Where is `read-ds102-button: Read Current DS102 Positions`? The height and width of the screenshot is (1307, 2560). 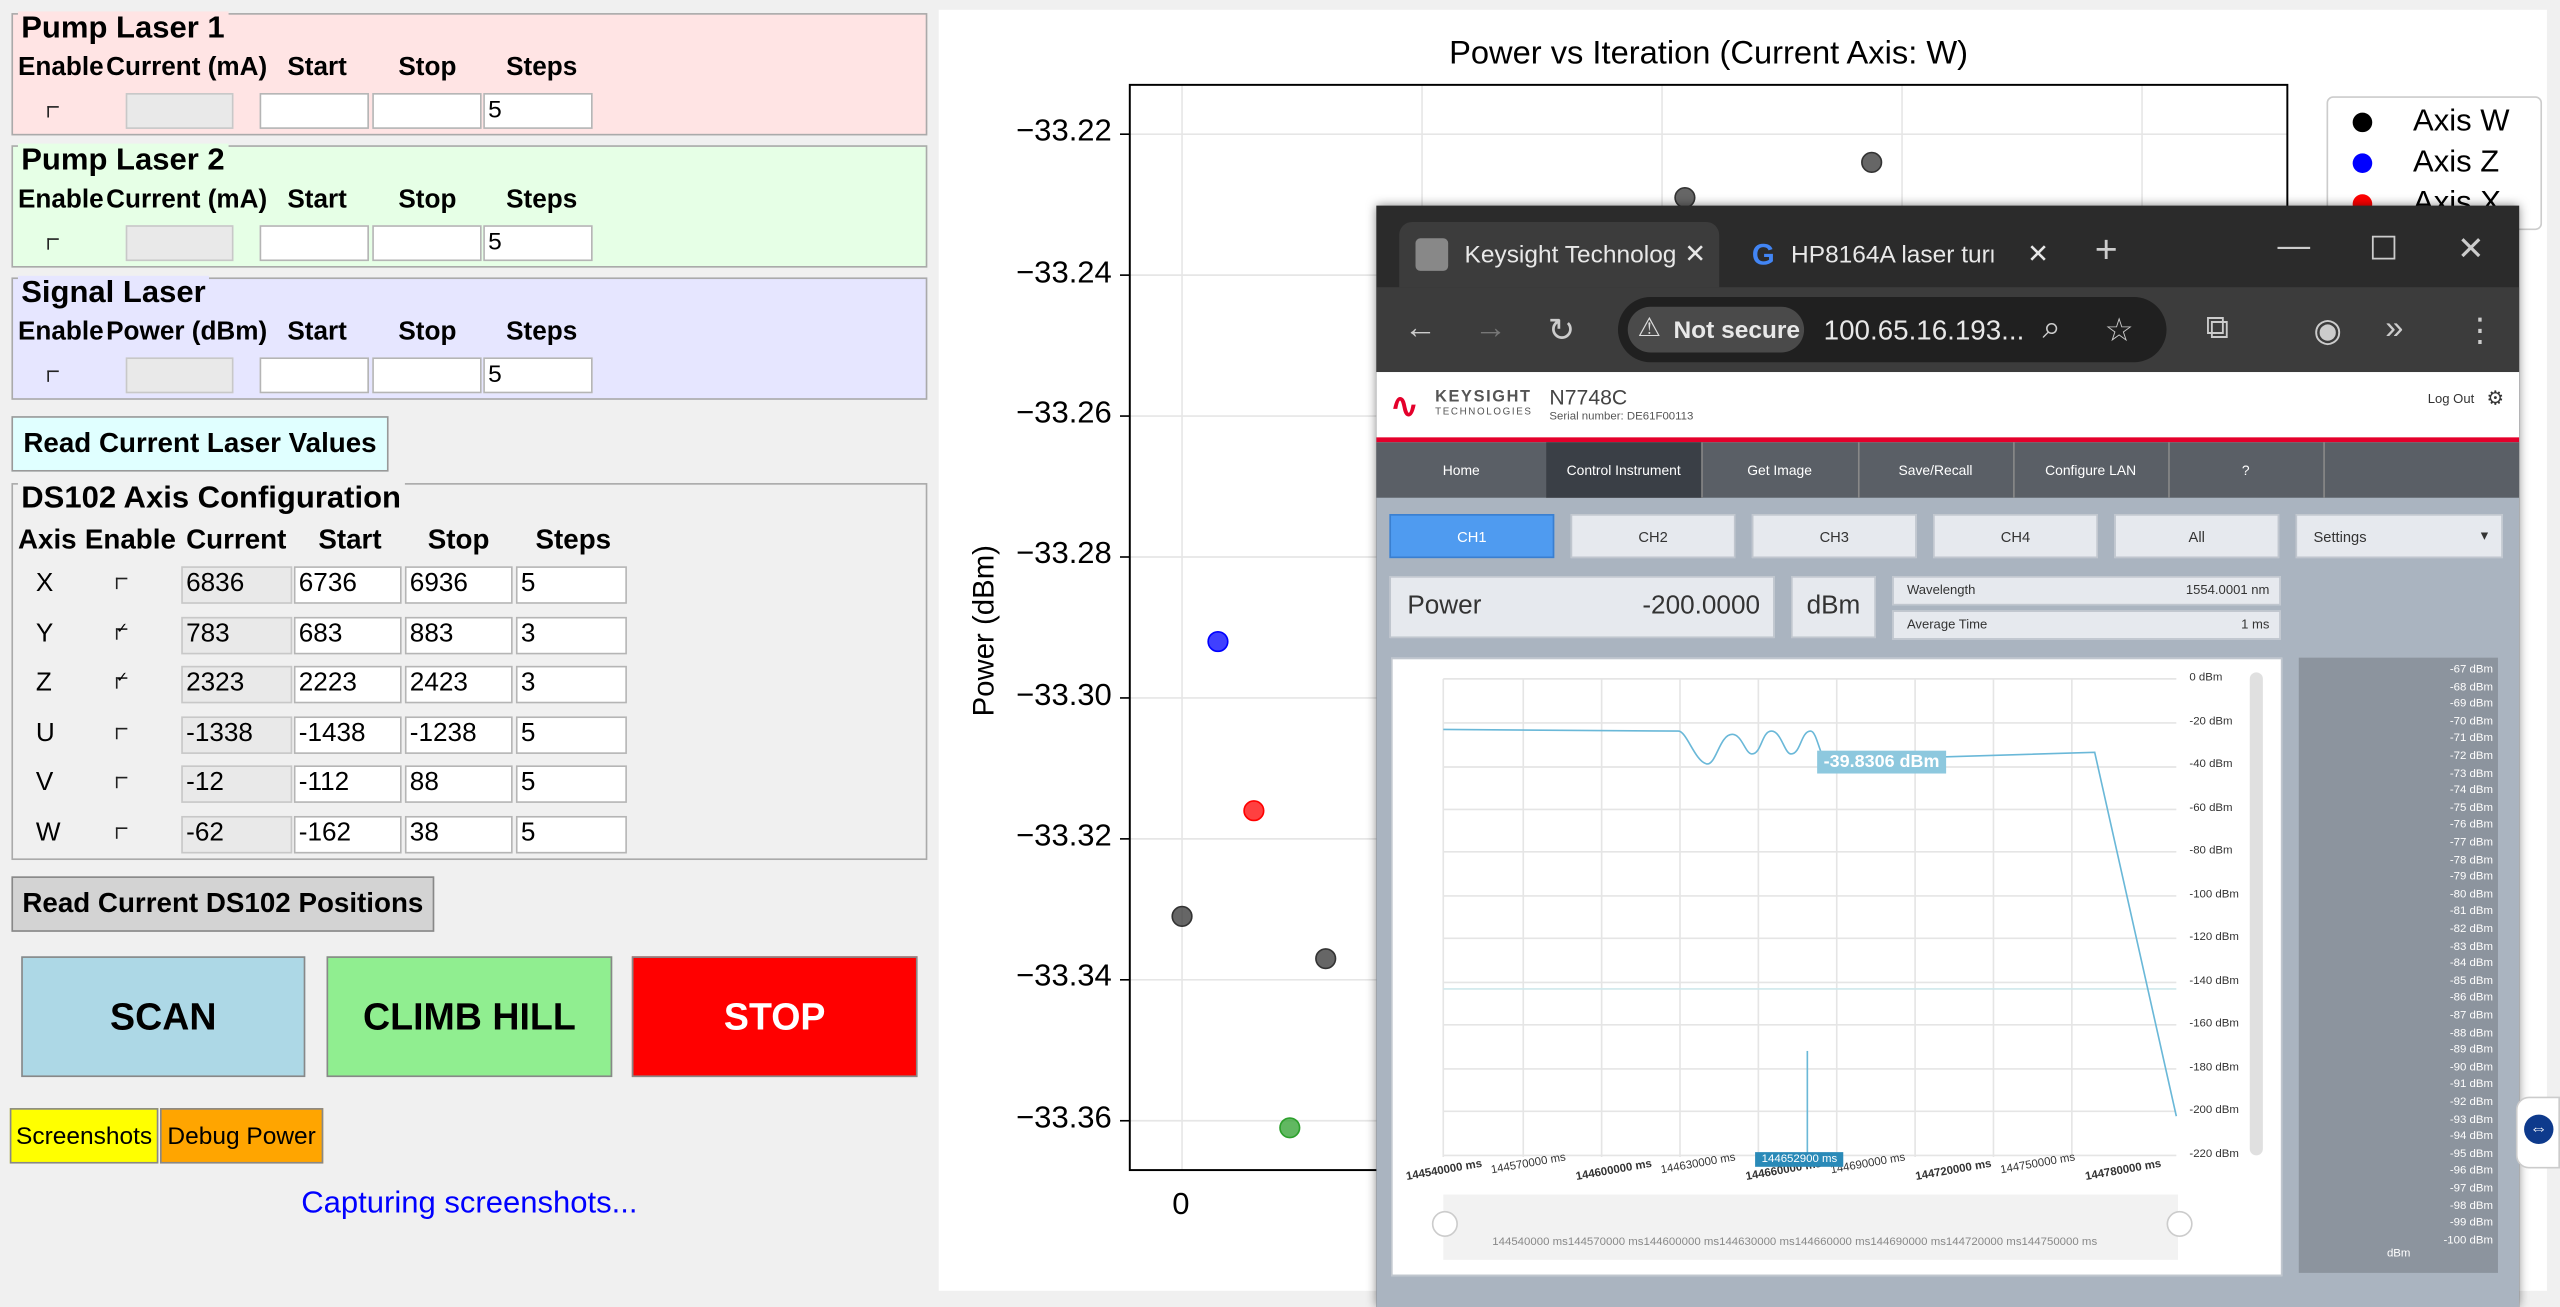 read-ds102-button: Read Current DS102 Positions is located at coordinates (223, 904).